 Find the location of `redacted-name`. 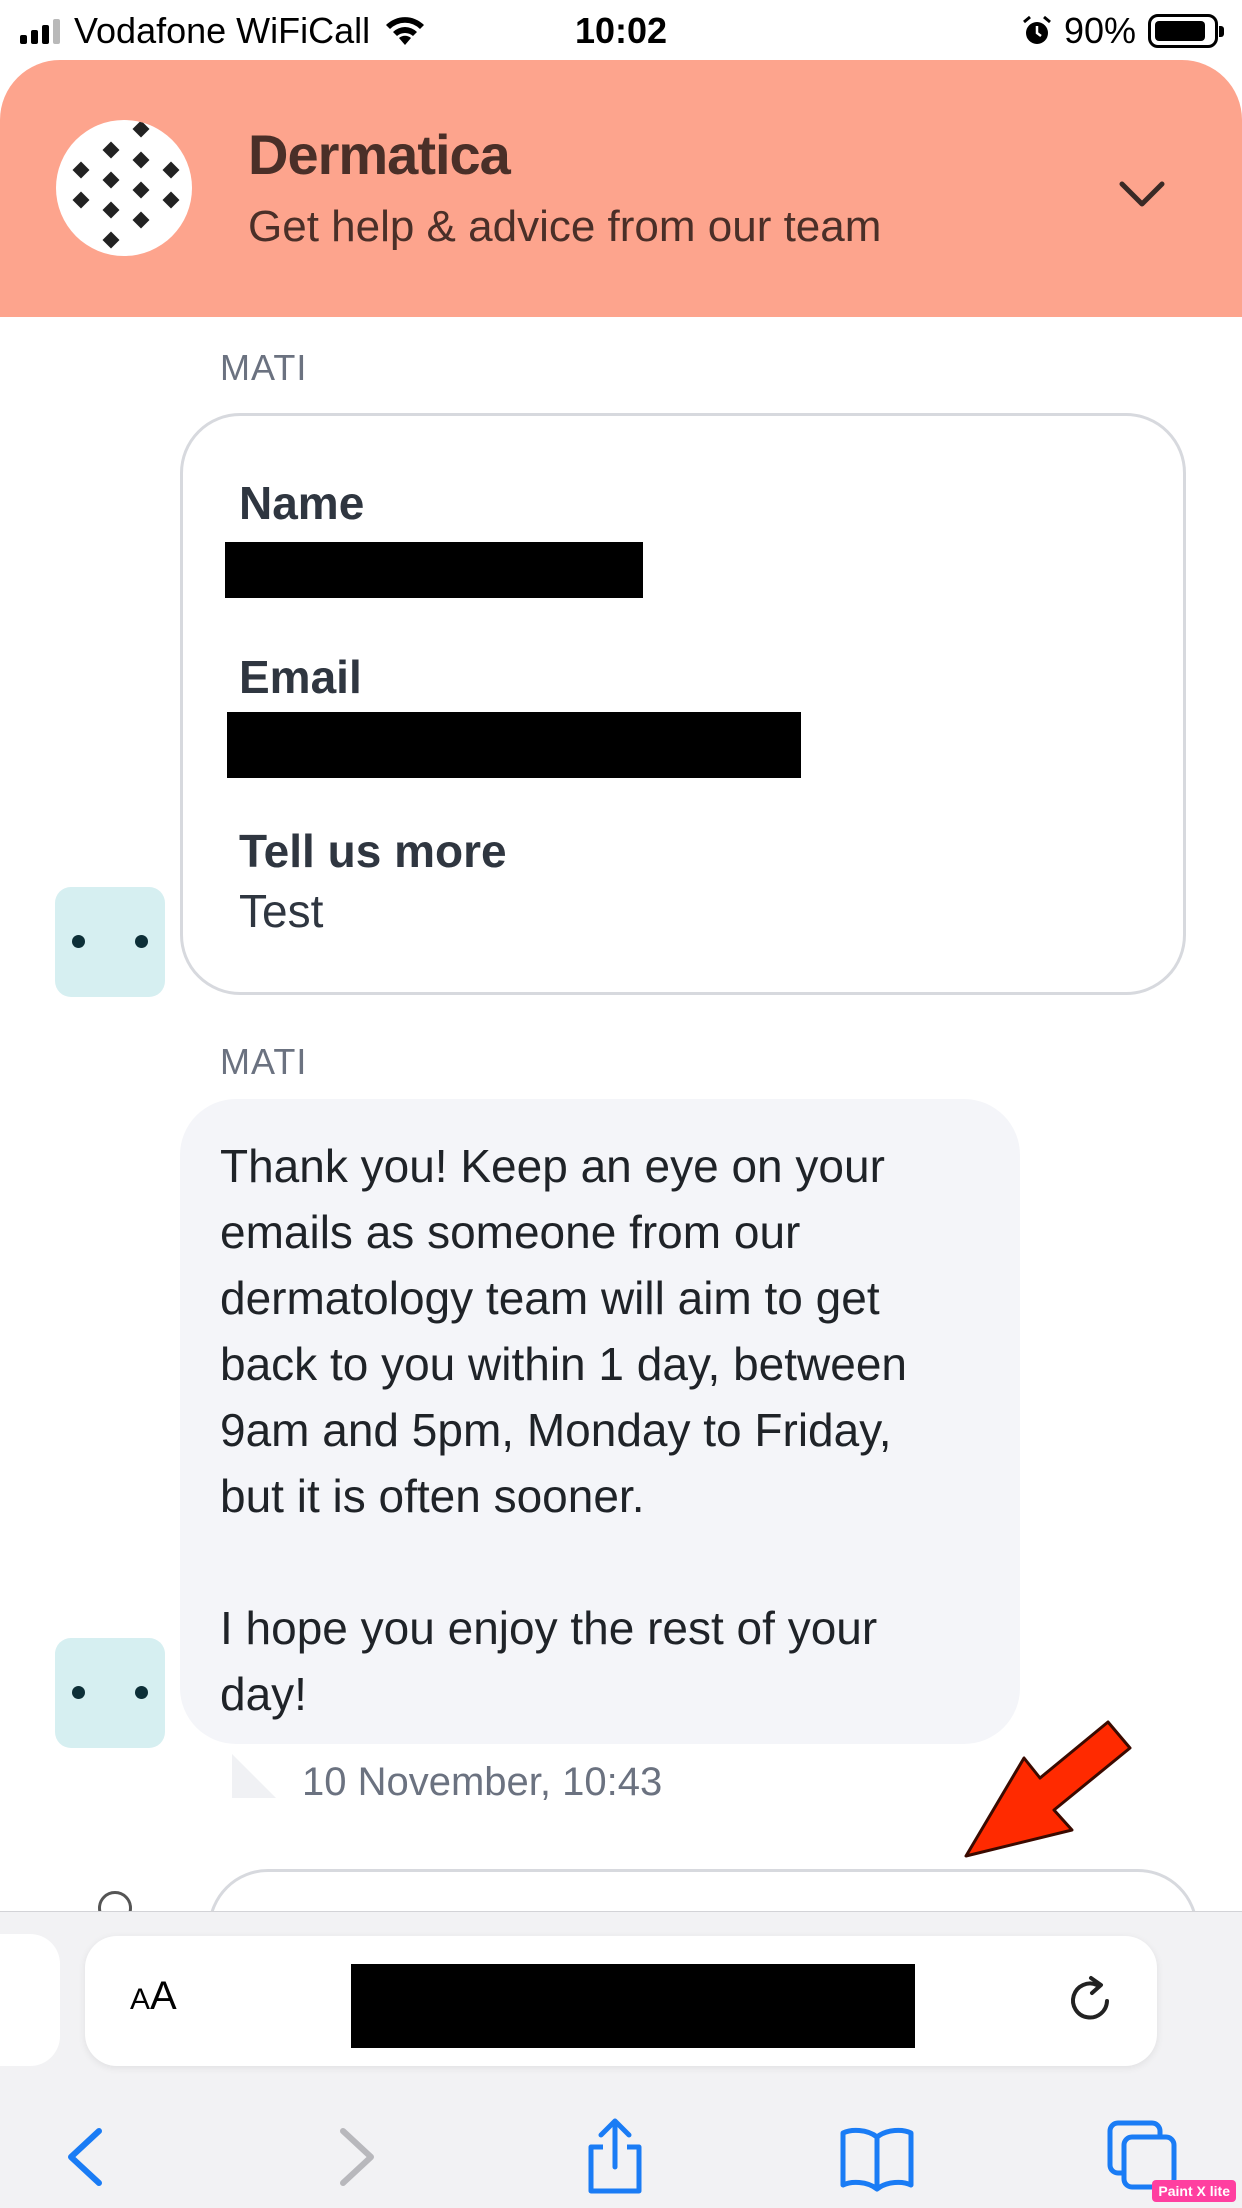

redacted-name is located at coordinates (434, 570).